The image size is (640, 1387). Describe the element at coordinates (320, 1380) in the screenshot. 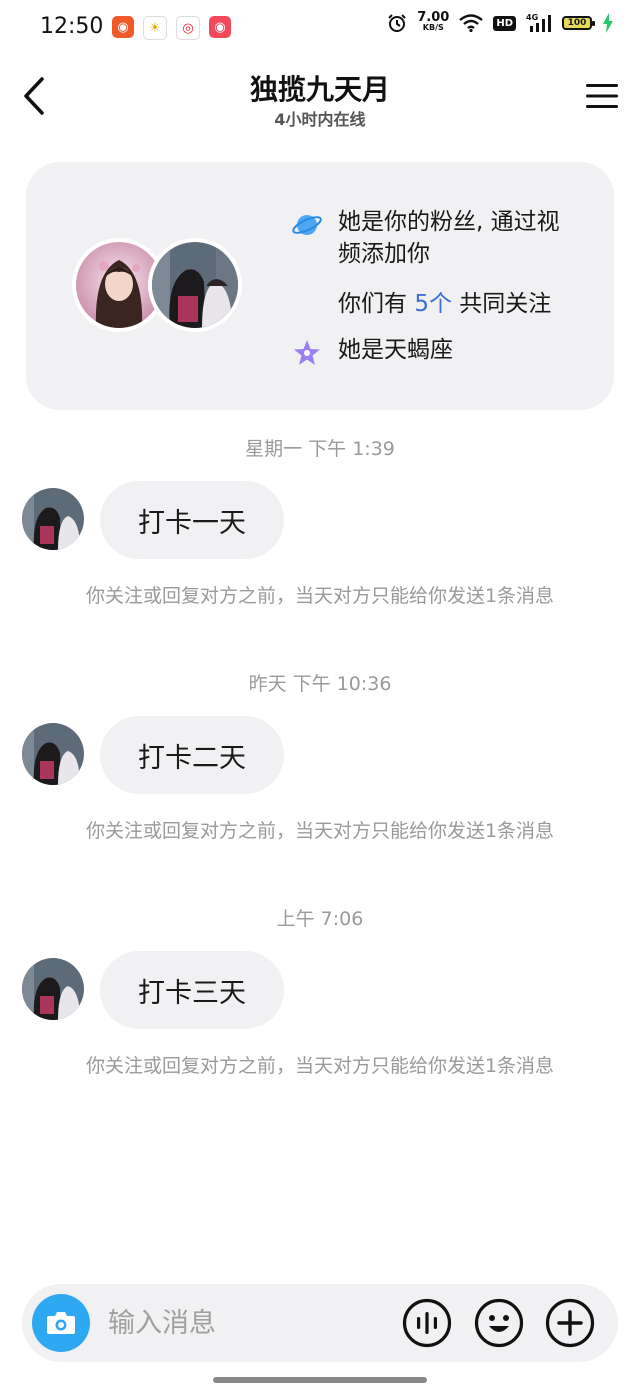

I see `home-indicator` at that location.